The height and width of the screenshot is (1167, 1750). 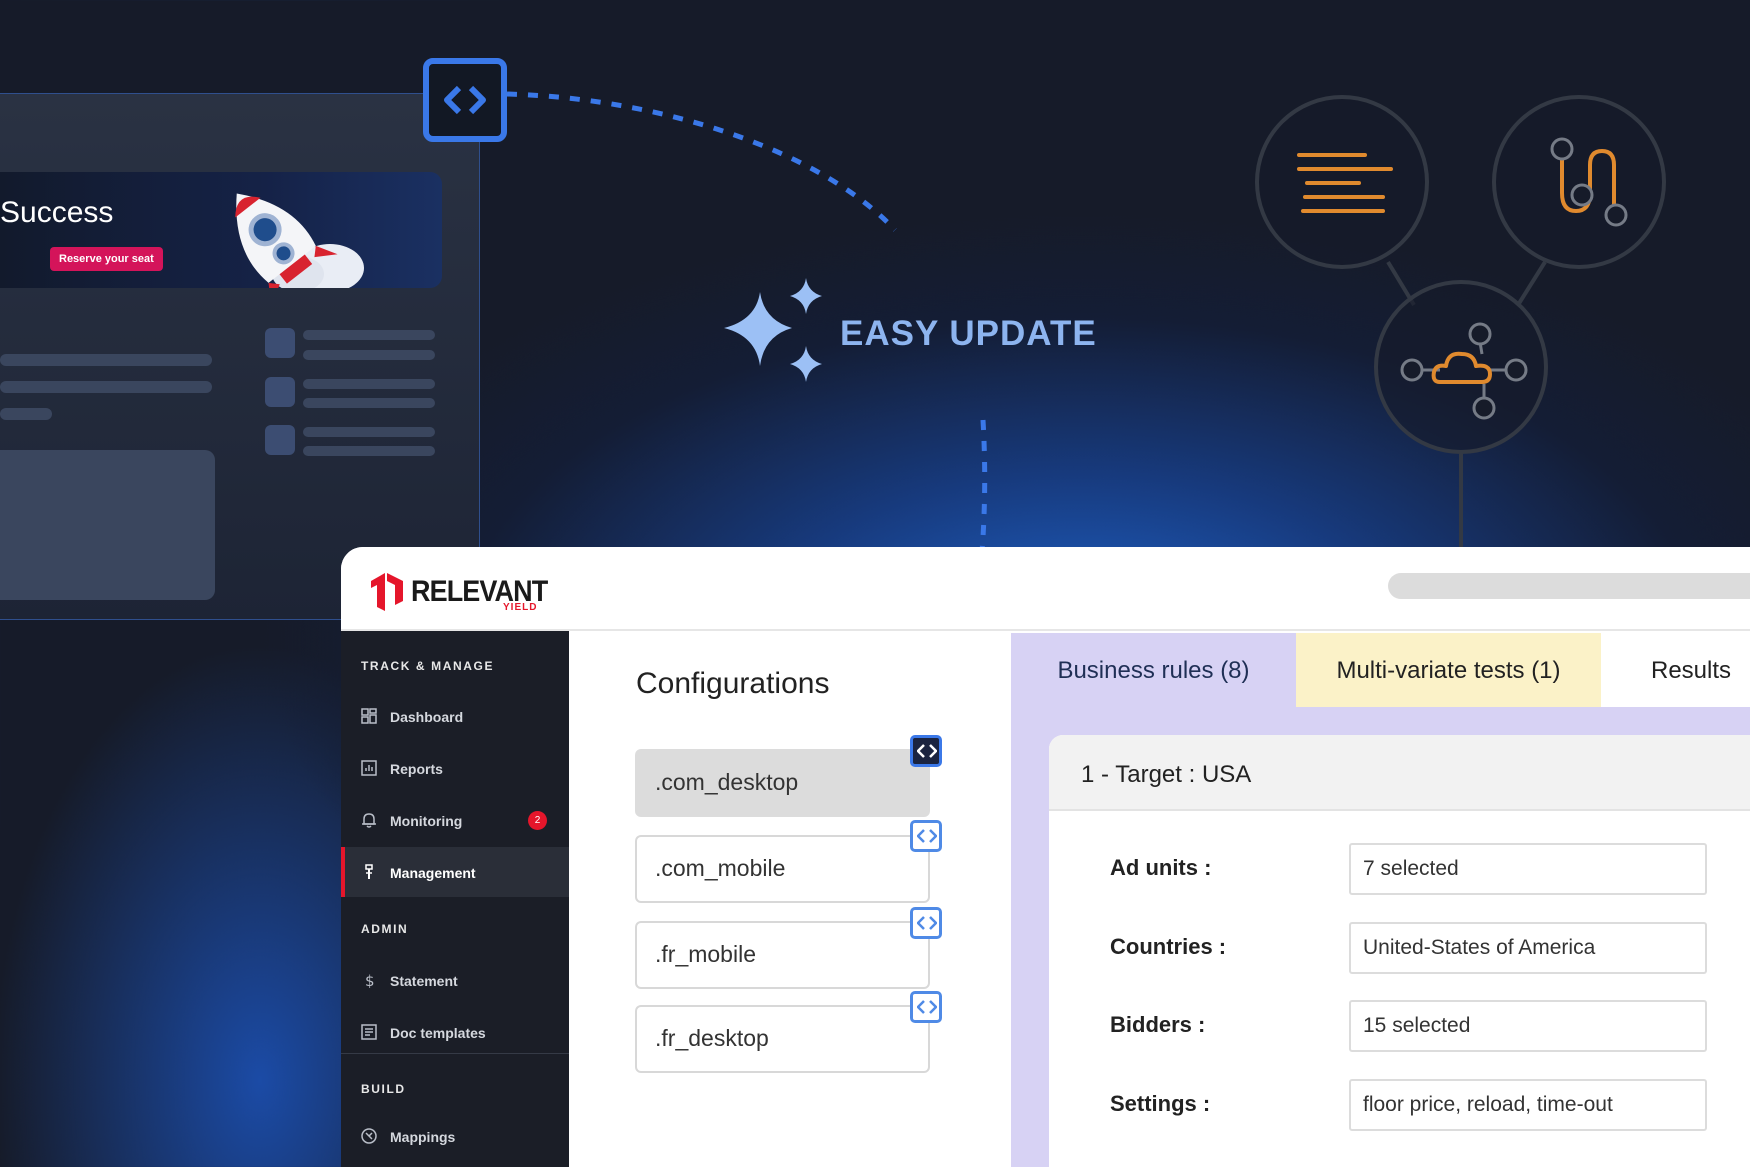 What do you see at coordinates (427, 717) in the screenshot?
I see `sidebar-item-label: Dashboard` at bounding box center [427, 717].